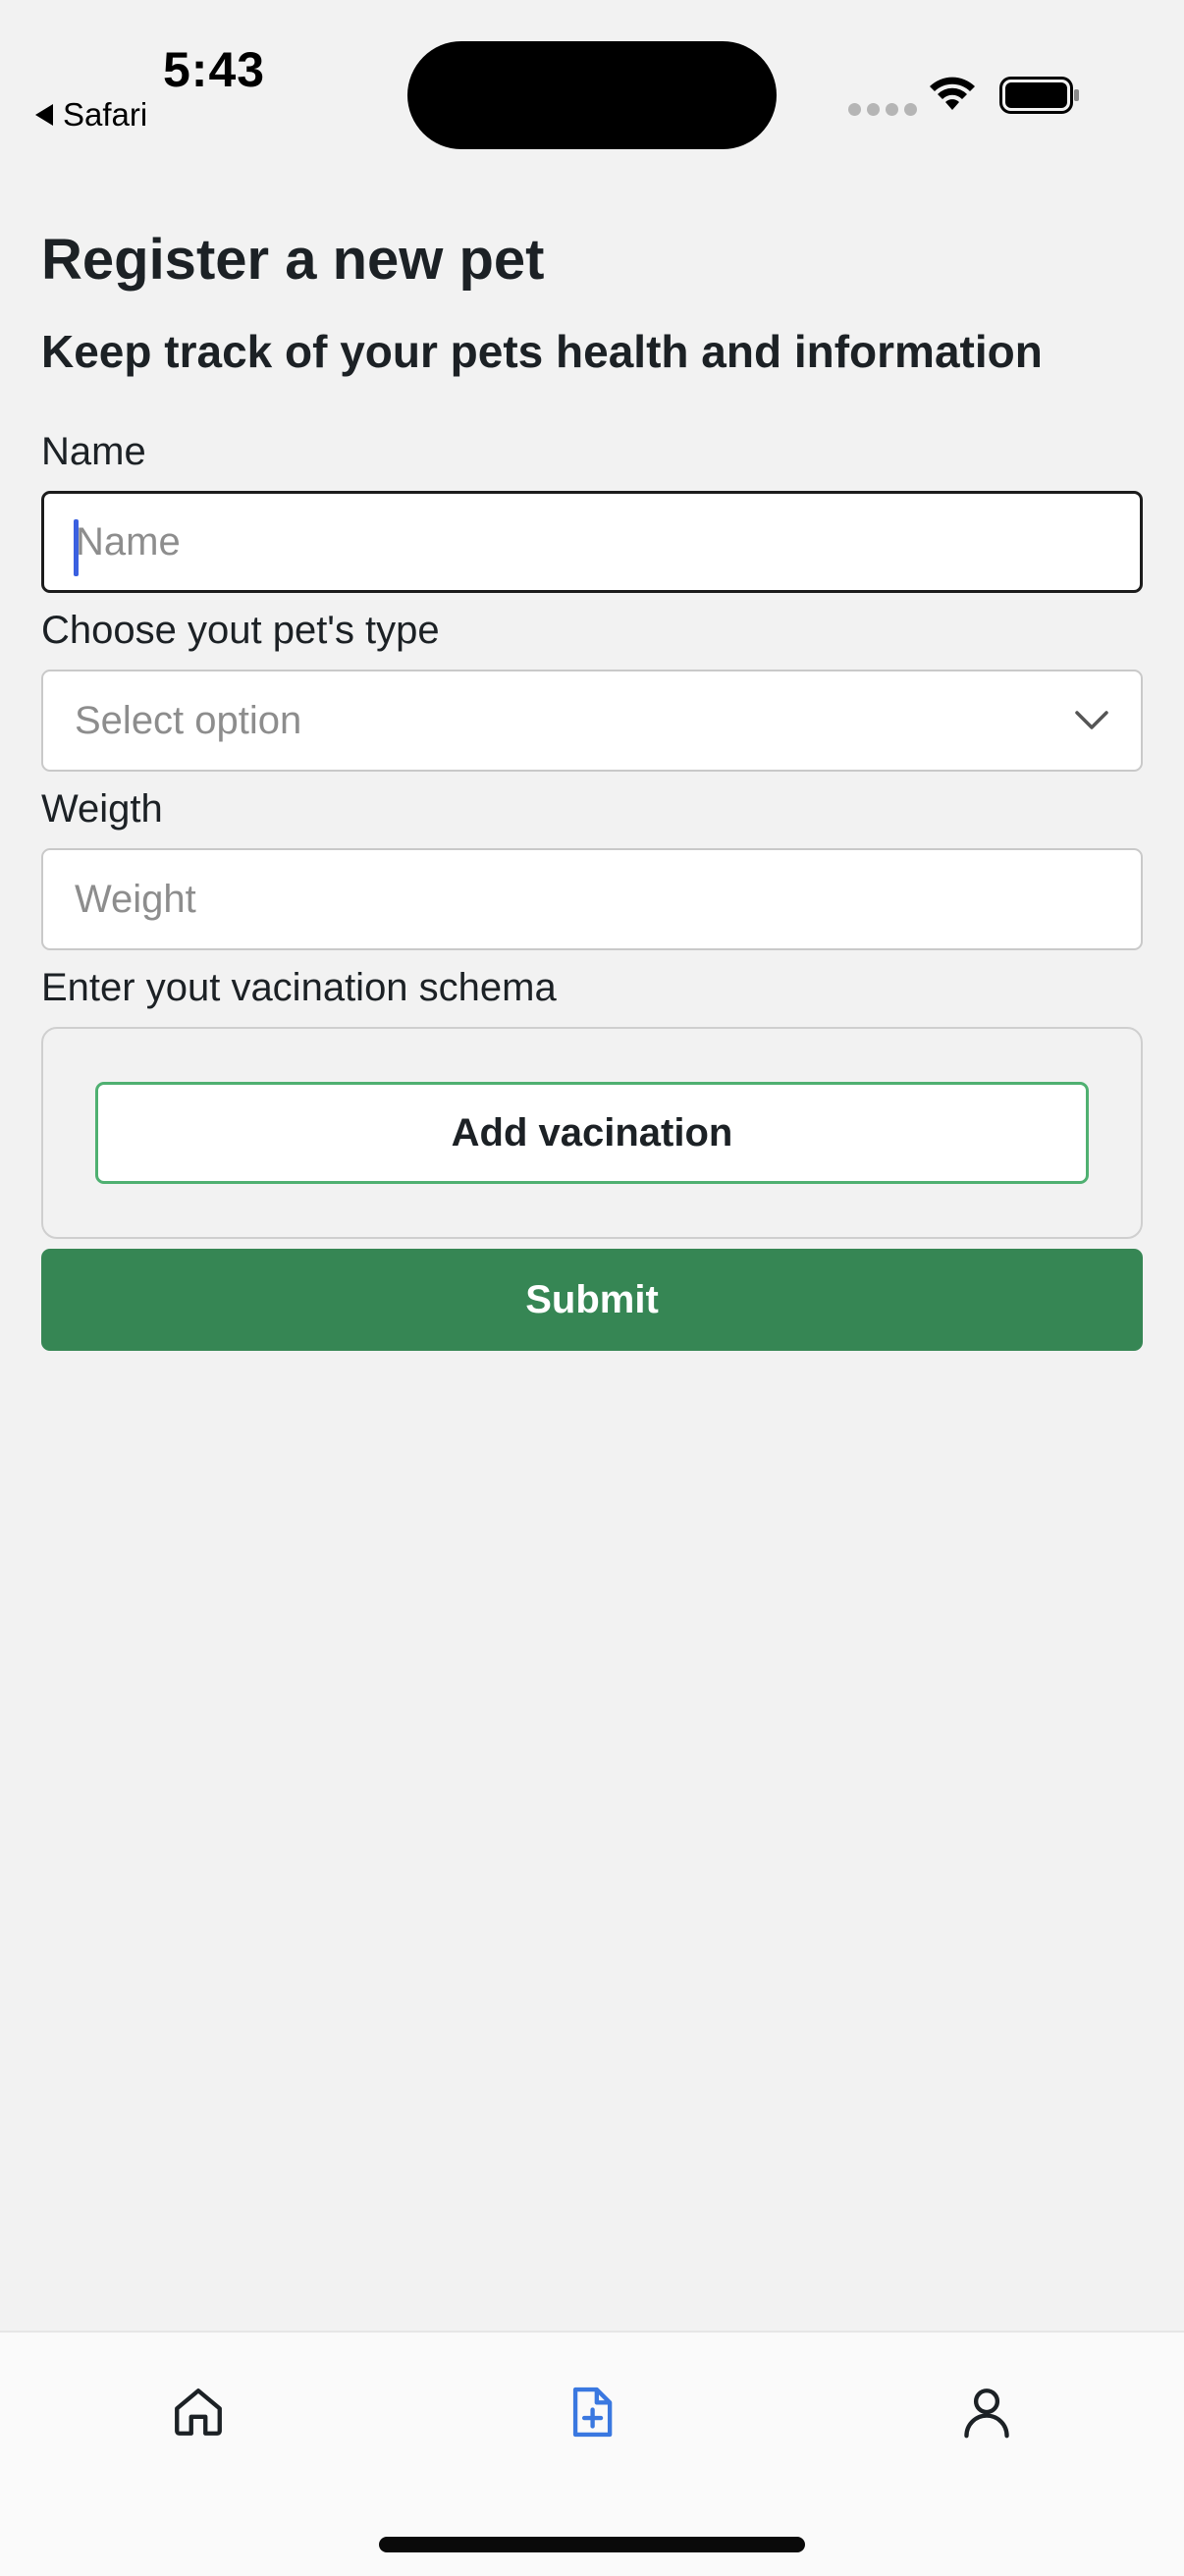 The image size is (1184, 2576). I want to click on submit-button: Submit, so click(592, 1300).